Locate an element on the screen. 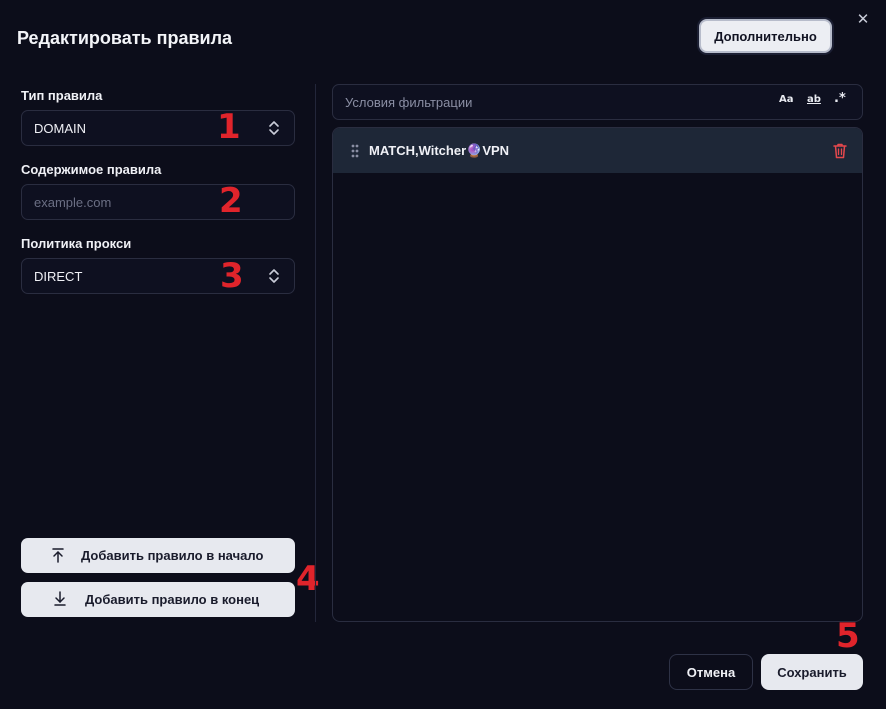  rule-type-value: DOMAIN is located at coordinates (60, 128).